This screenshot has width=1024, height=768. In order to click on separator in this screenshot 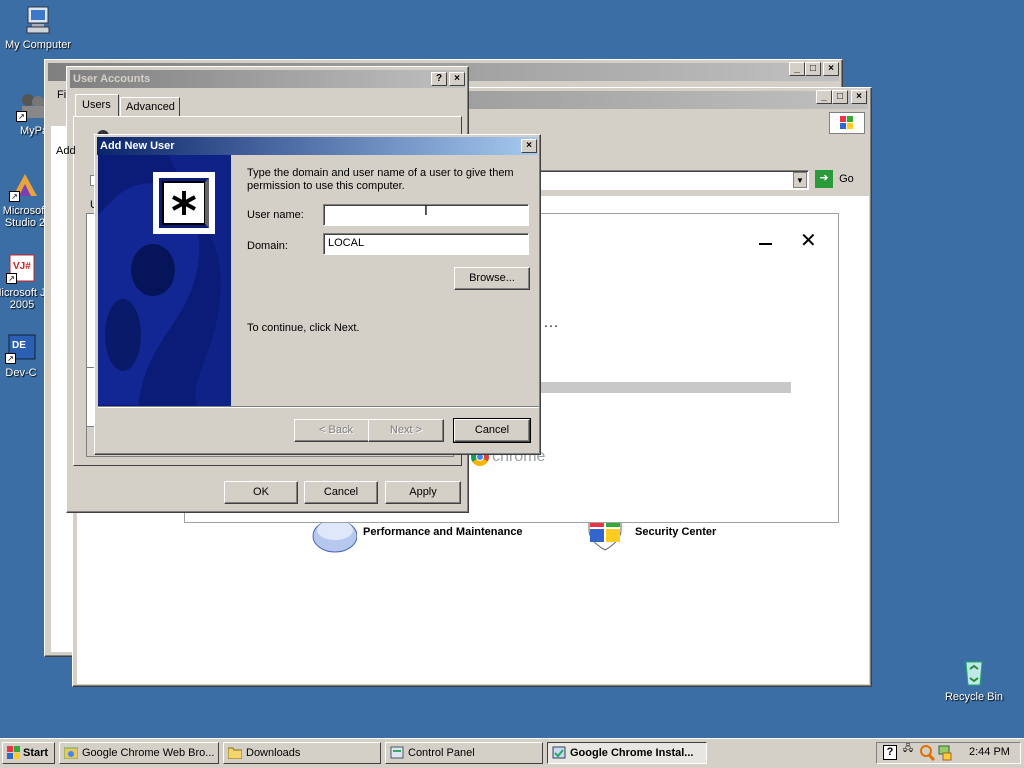, I will do `click(318, 407)`.